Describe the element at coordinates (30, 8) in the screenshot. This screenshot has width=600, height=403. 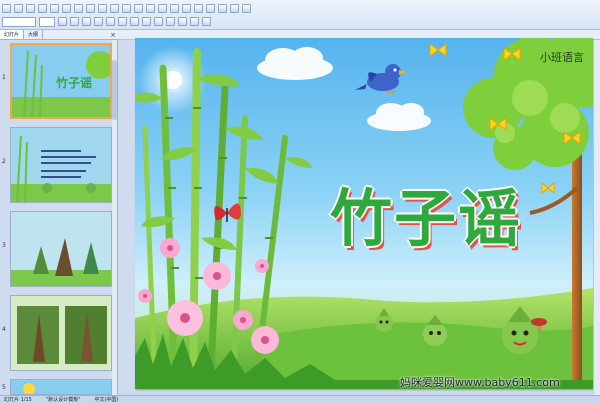
I see `save-icon` at that location.